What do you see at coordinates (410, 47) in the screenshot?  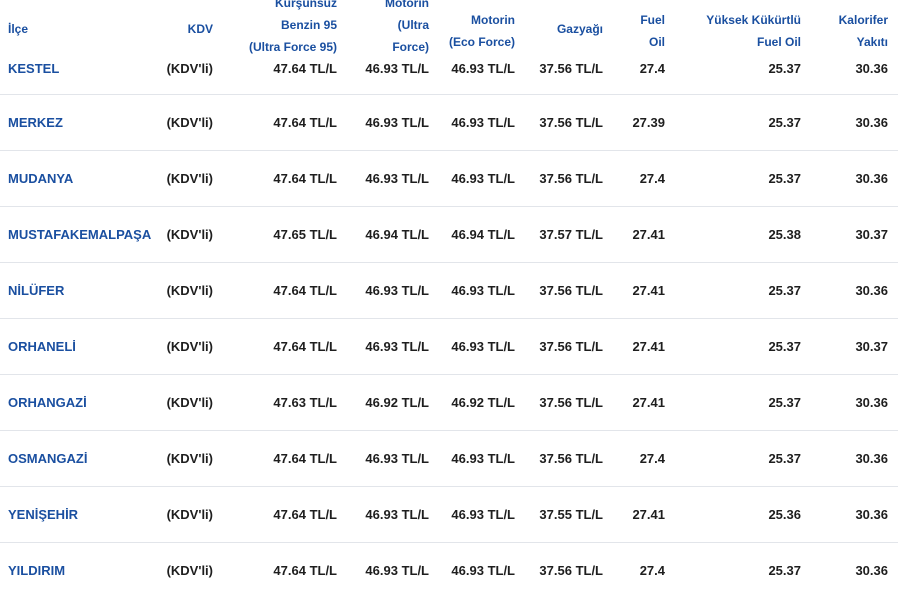 I see `header-motorin-ultra-line3: Force)` at bounding box center [410, 47].